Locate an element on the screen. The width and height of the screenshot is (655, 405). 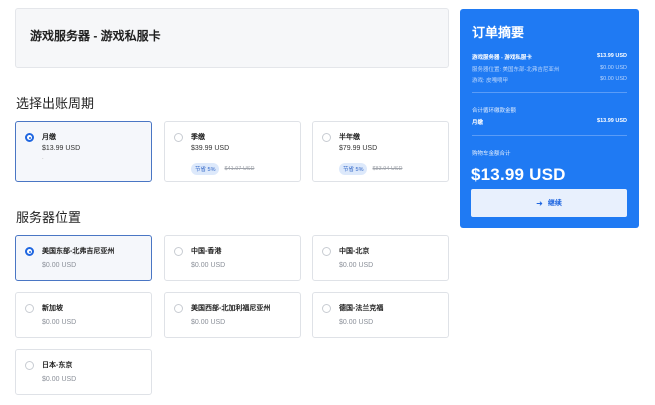
location-option-name: 美国西部-北加利福尼亚州 is located at coordinates (231, 308).